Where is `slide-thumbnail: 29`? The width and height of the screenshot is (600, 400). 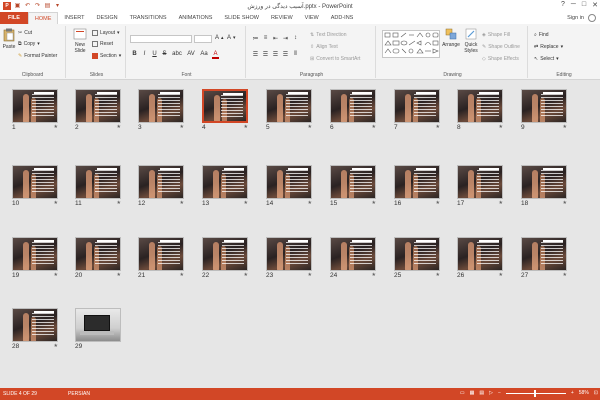
slide-thumbnail: 29 is located at coordinates (98, 329).